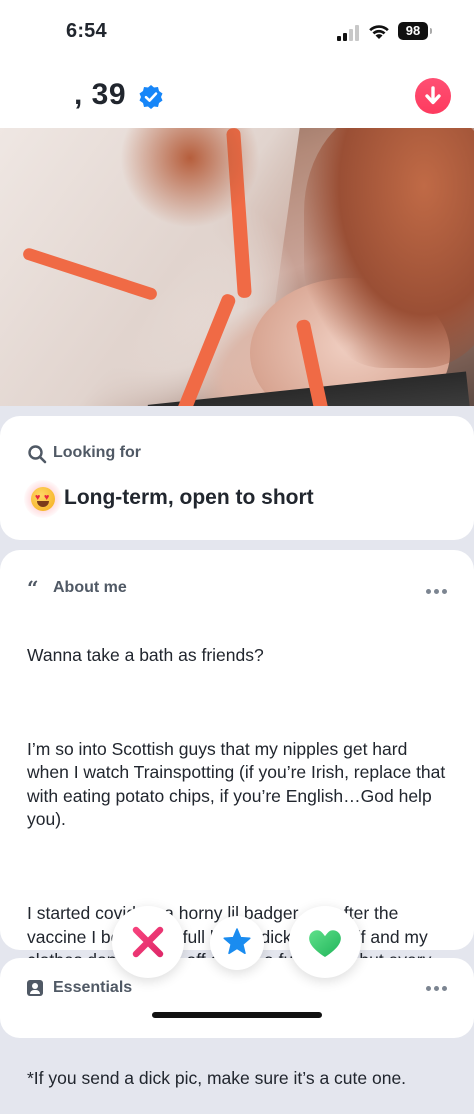 Image resolution: width=474 pixels, height=1114 pixels. What do you see at coordinates (348, 33) in the screenshot?
I see `cellular-signal-icon` at bounding box center [348, 33].